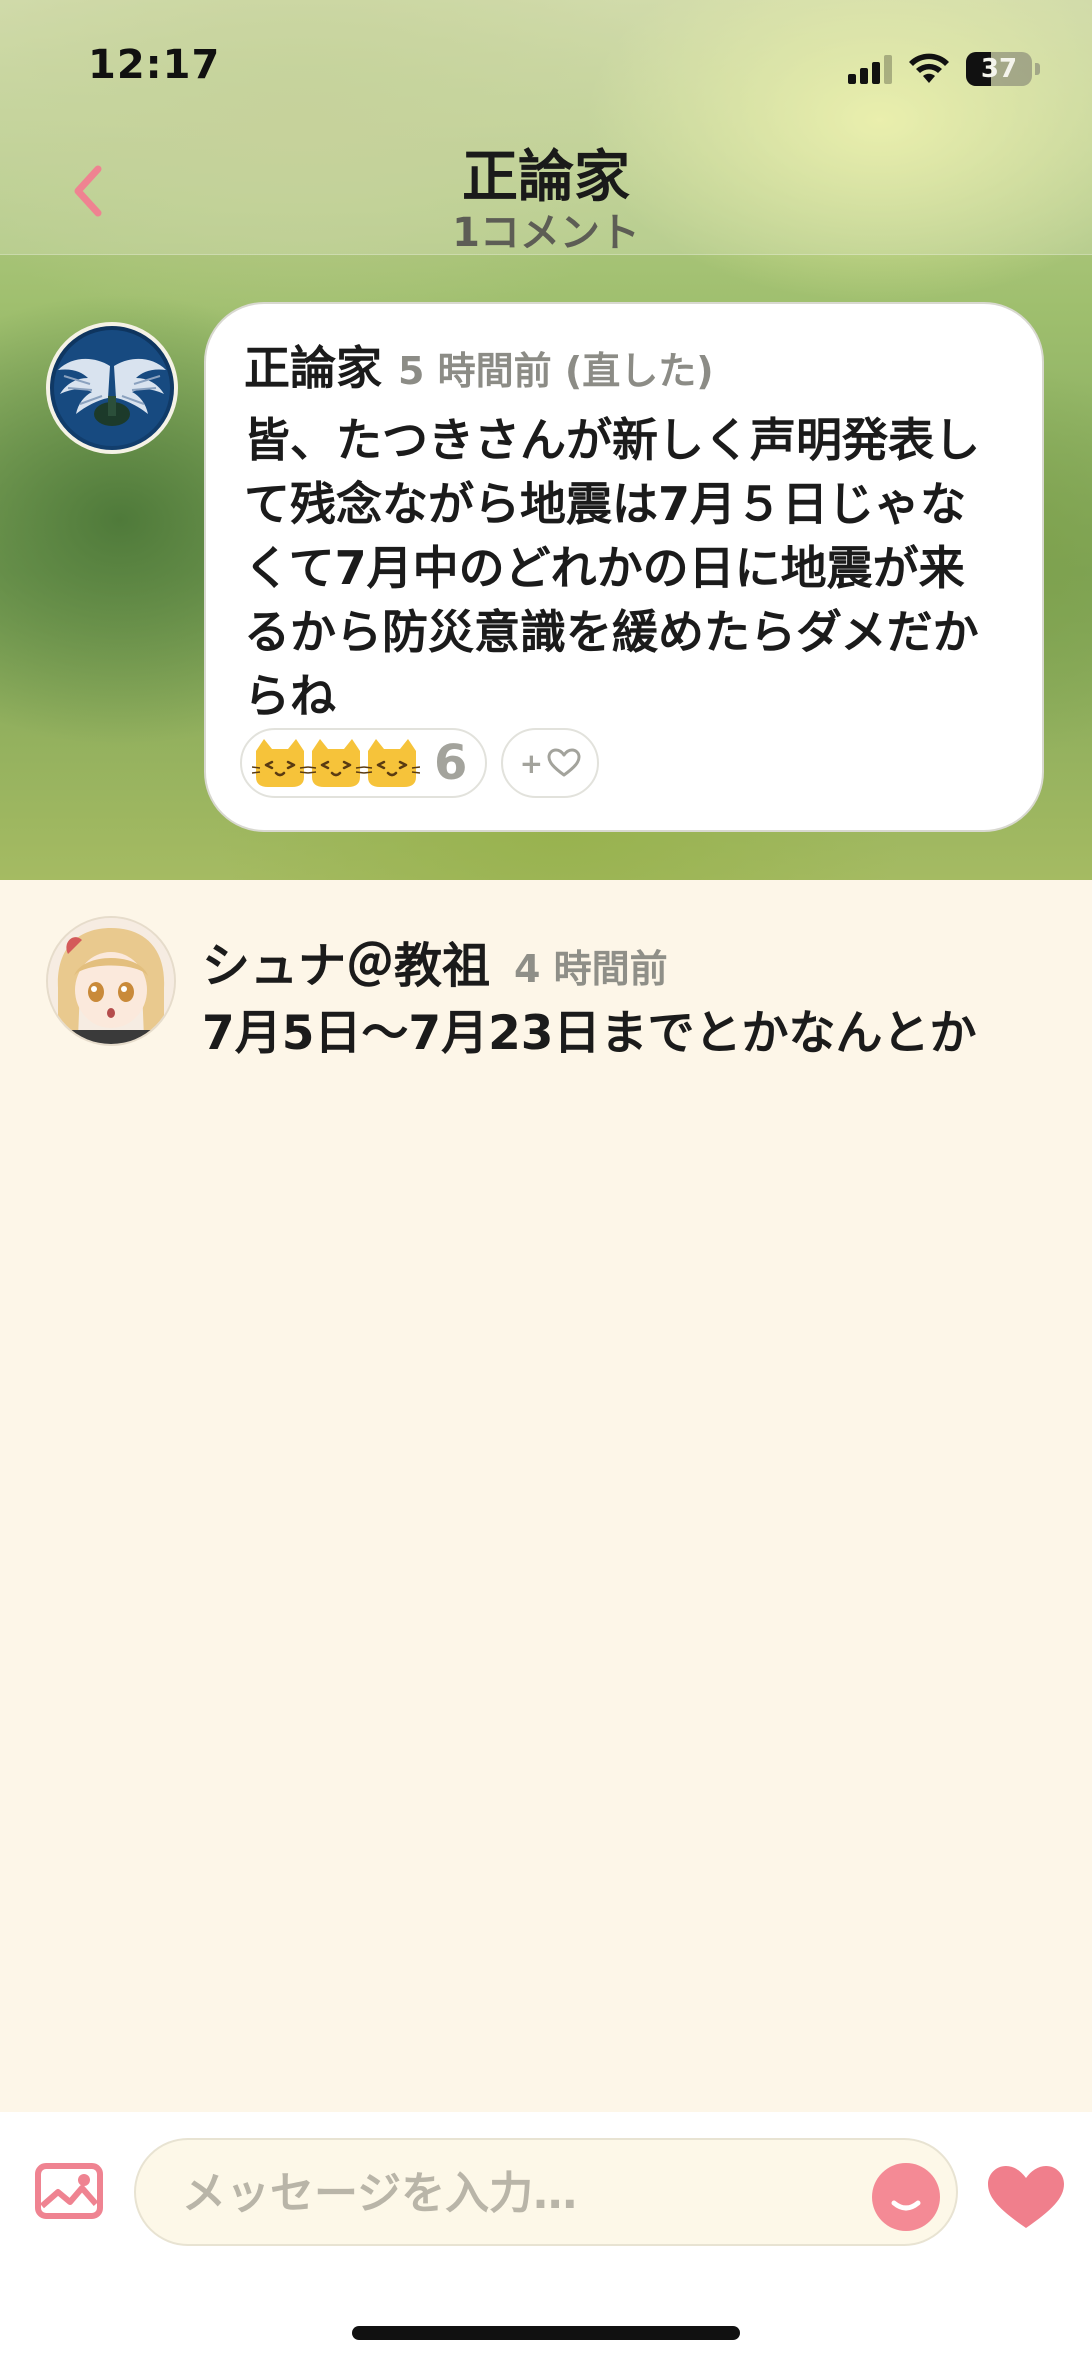 Image resolution: width=1092 pixels, height=2364 pixels. I want to click on anime-character-avatar-image, so click(111, 981).